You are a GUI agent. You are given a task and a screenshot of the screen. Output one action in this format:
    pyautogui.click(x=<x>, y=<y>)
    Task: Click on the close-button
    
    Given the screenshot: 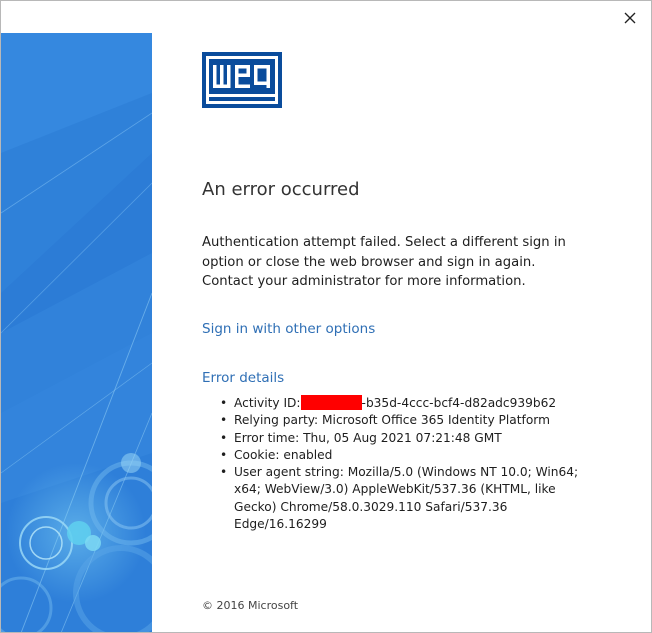 What is the action you would take?
    pyautogui.click(x=630, y=18)
    